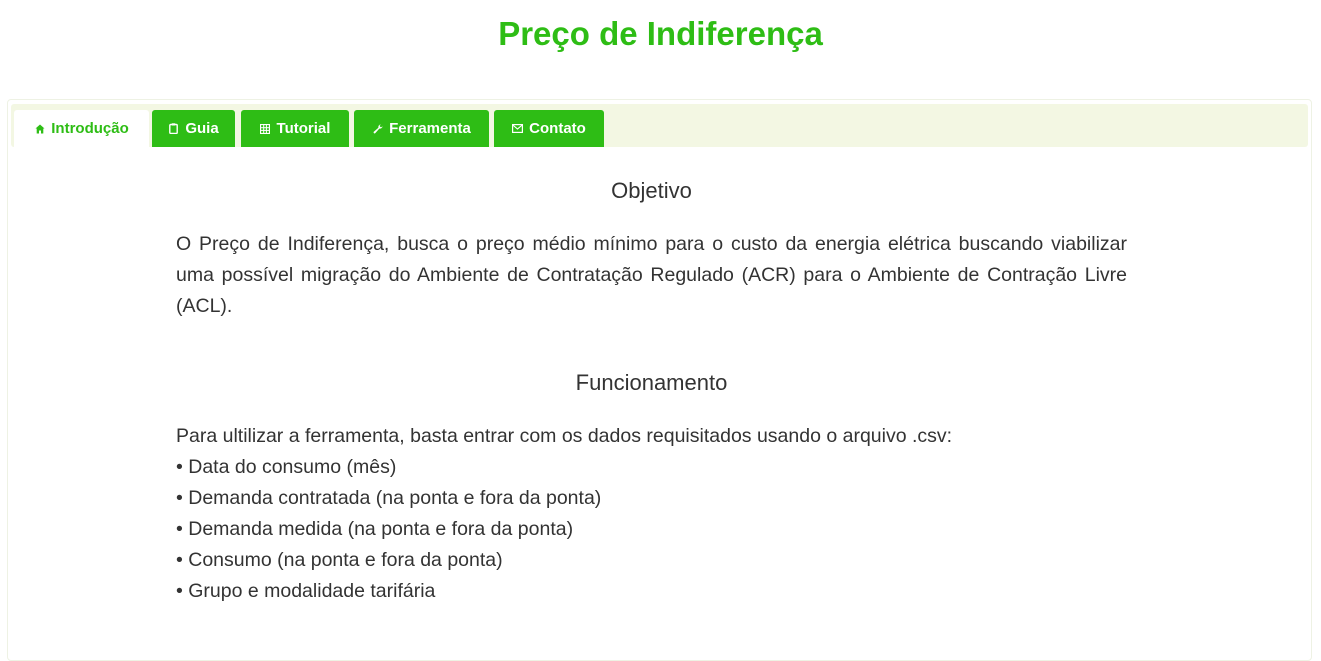 This screenshot has height=661, width=1321. I want to click on home-icon, so click(39, 128).